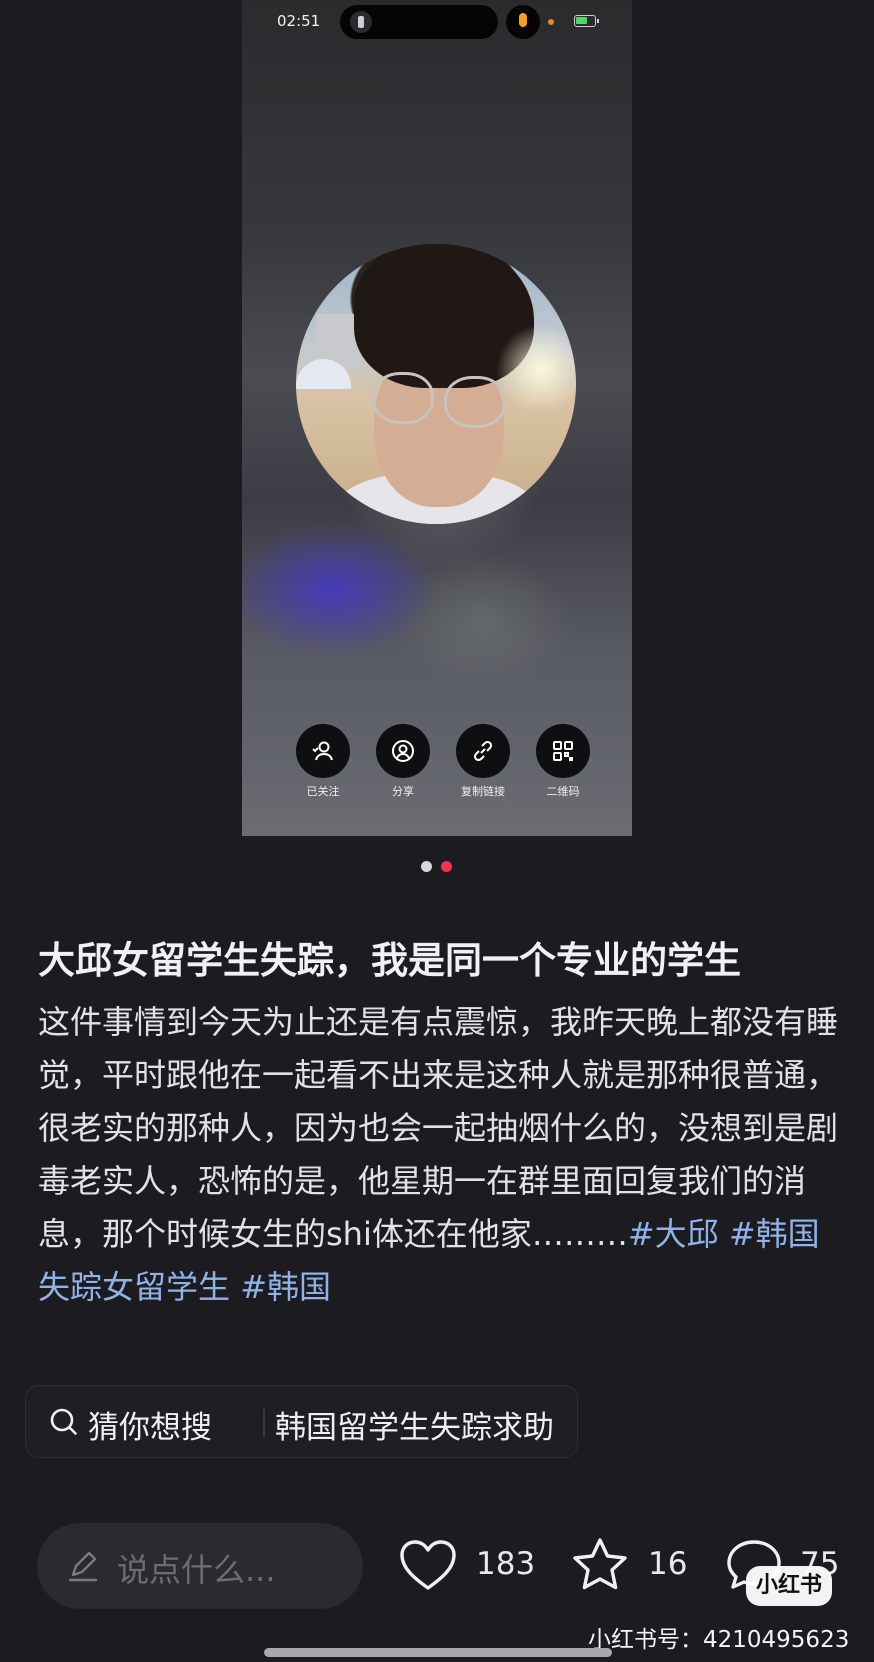 This screenshot has width=874, height=1662. I want to click on link-icon, so click(483, 751).